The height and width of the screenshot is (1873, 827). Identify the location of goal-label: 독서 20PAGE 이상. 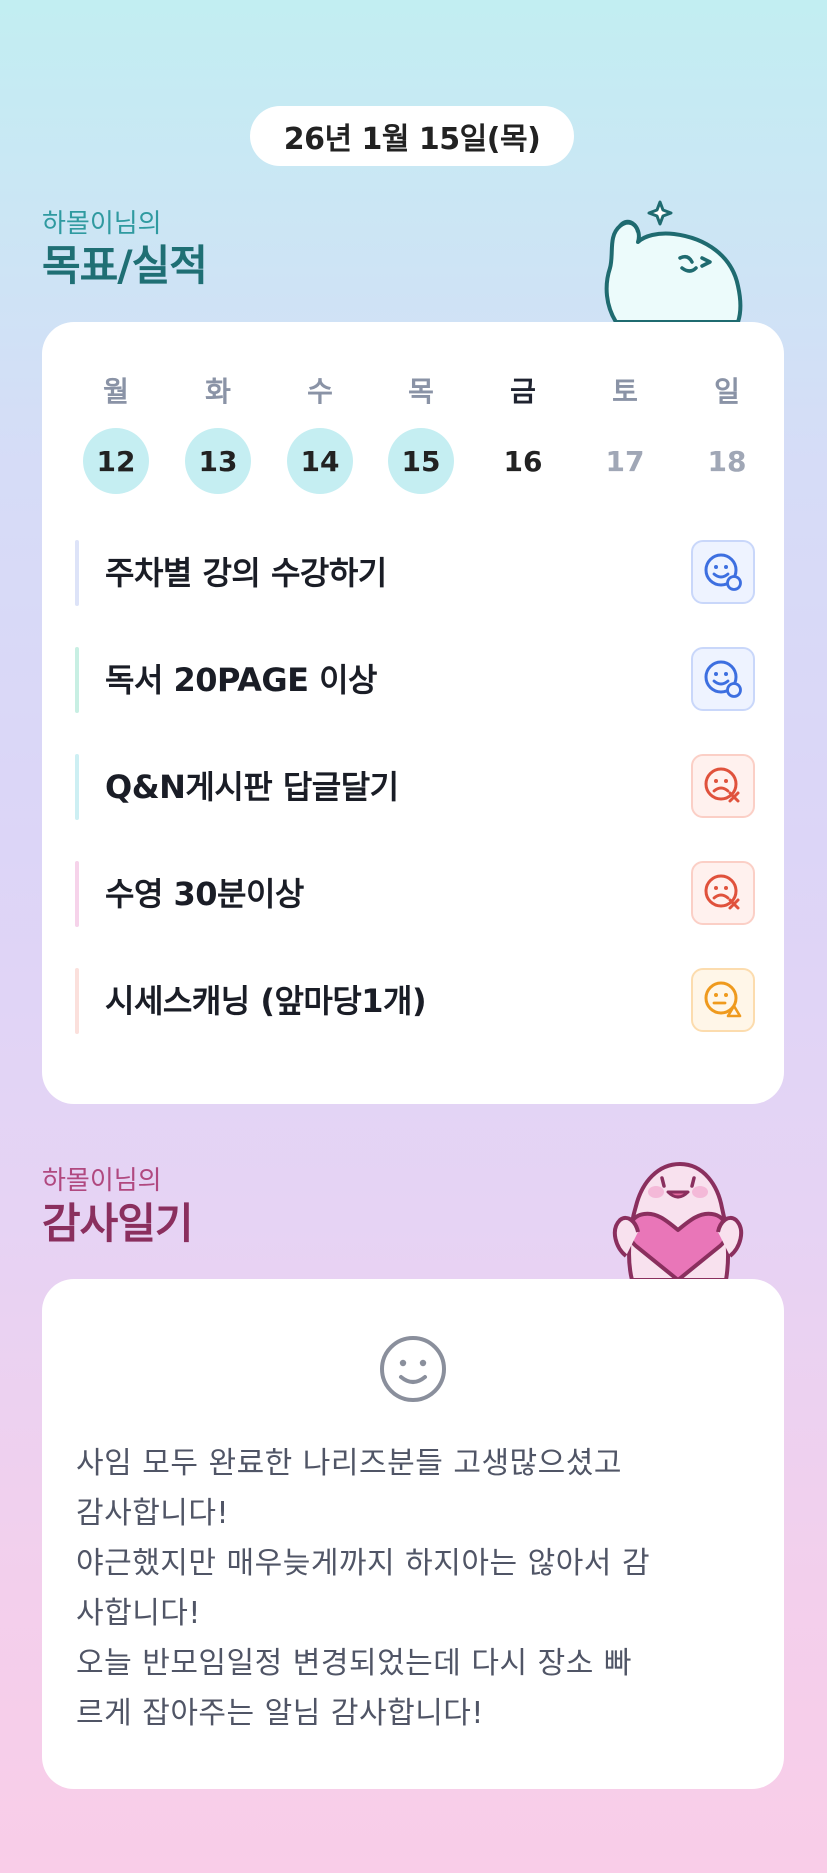
(241, 680).